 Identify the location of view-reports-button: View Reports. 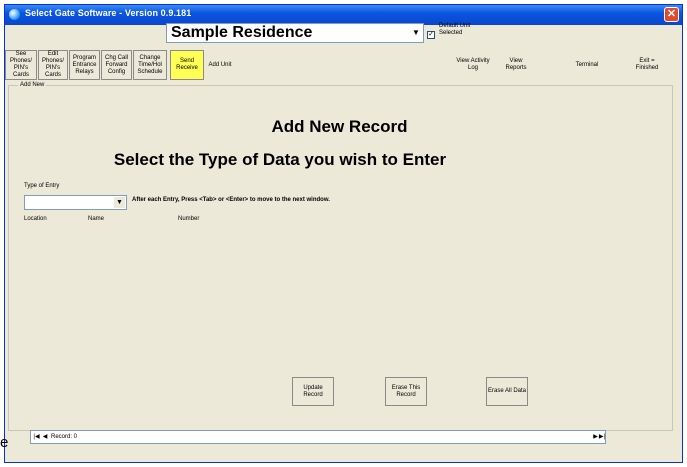
(516, 65).